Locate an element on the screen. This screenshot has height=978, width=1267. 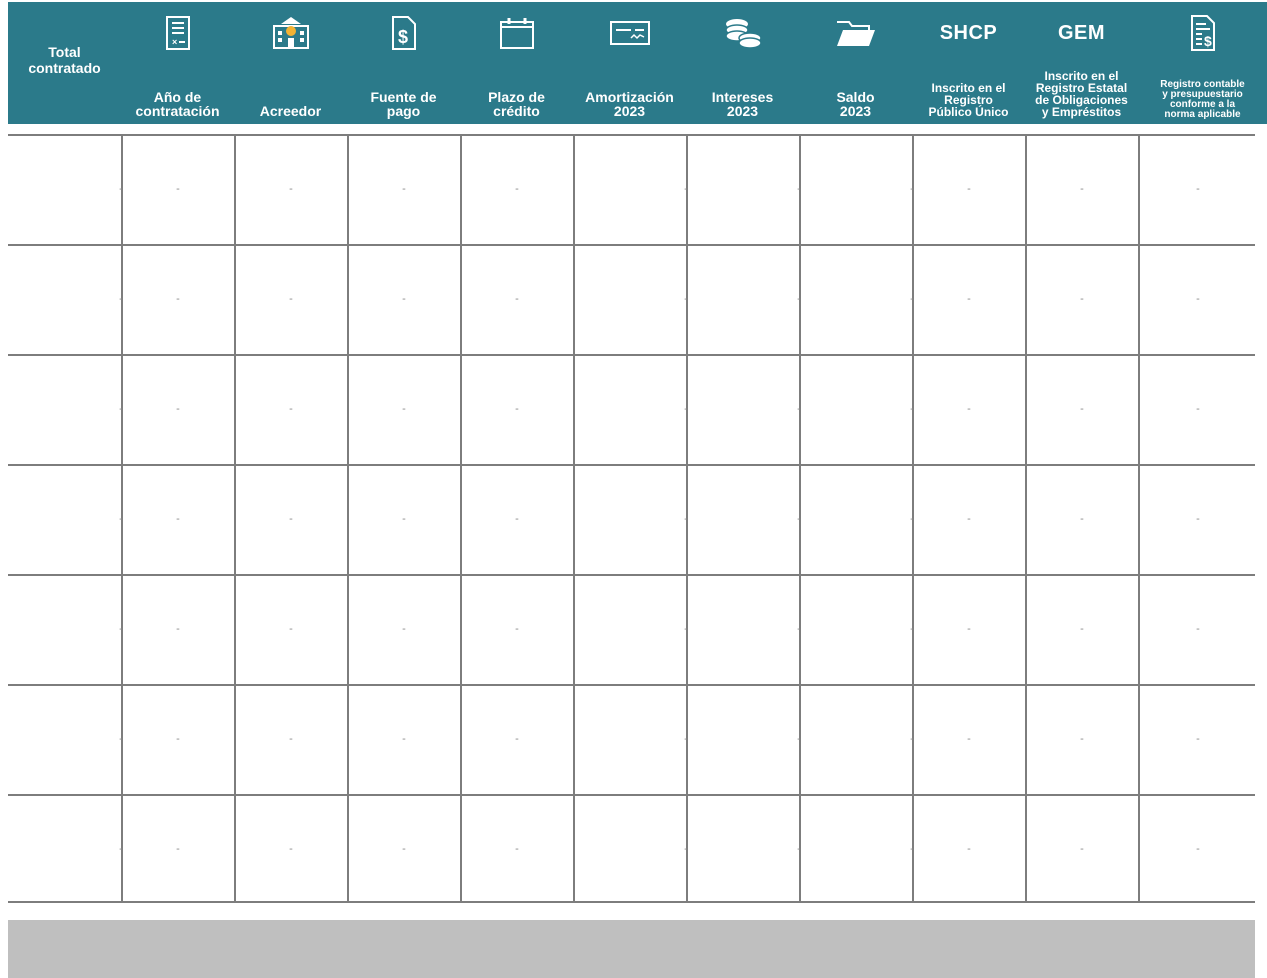
header-label: Año de contratación is located at coordinates (177, 104).